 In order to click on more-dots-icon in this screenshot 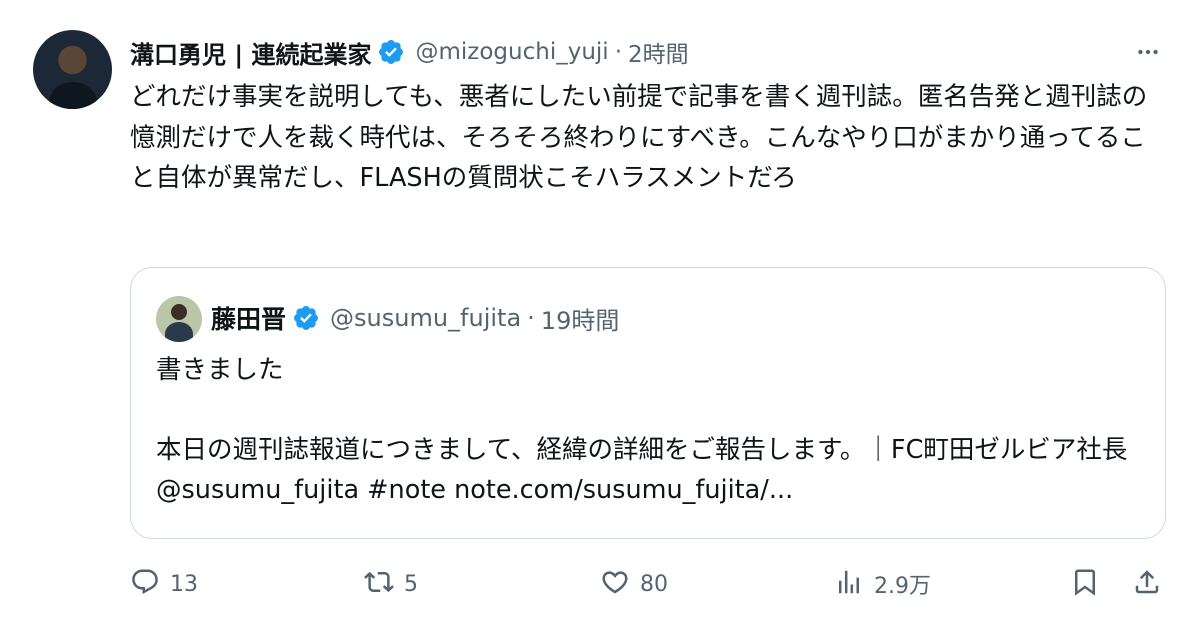, I will do `click(1148, 52)`.